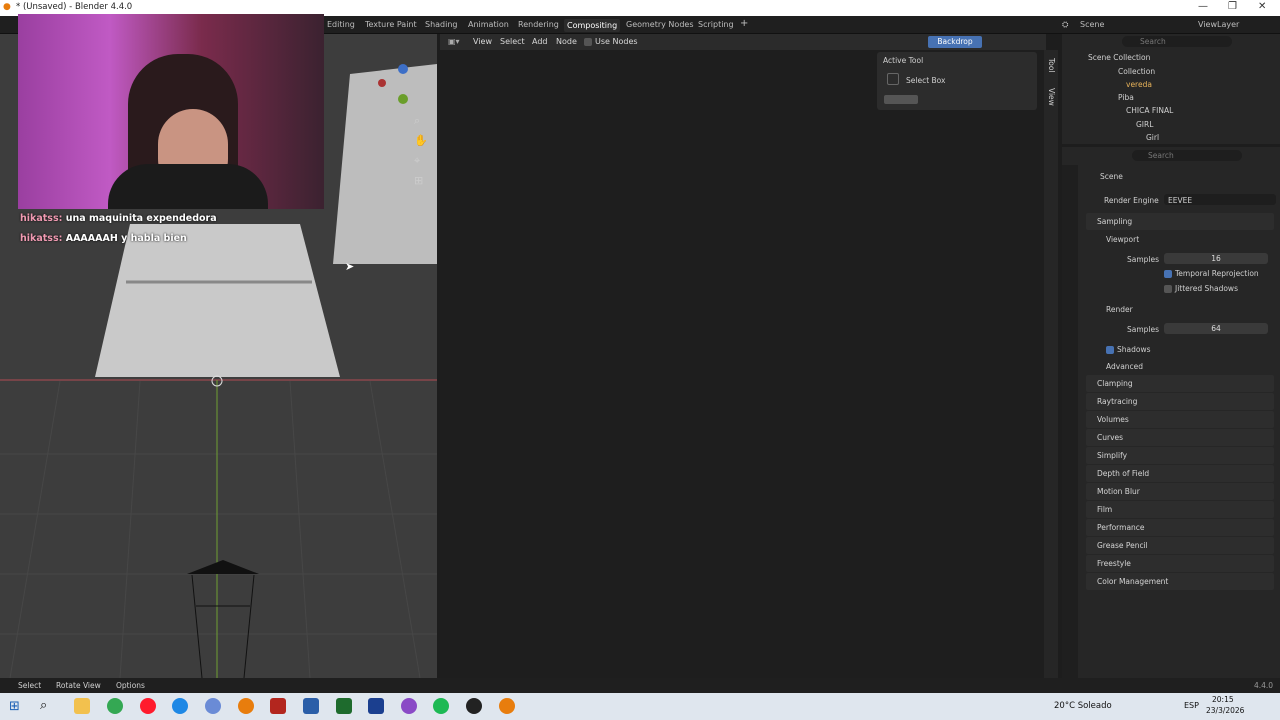 Image resolution: width=1280 pixels, height=720 pixels. I want to click on panel-viewport: Viewport, so click(1122, 239).